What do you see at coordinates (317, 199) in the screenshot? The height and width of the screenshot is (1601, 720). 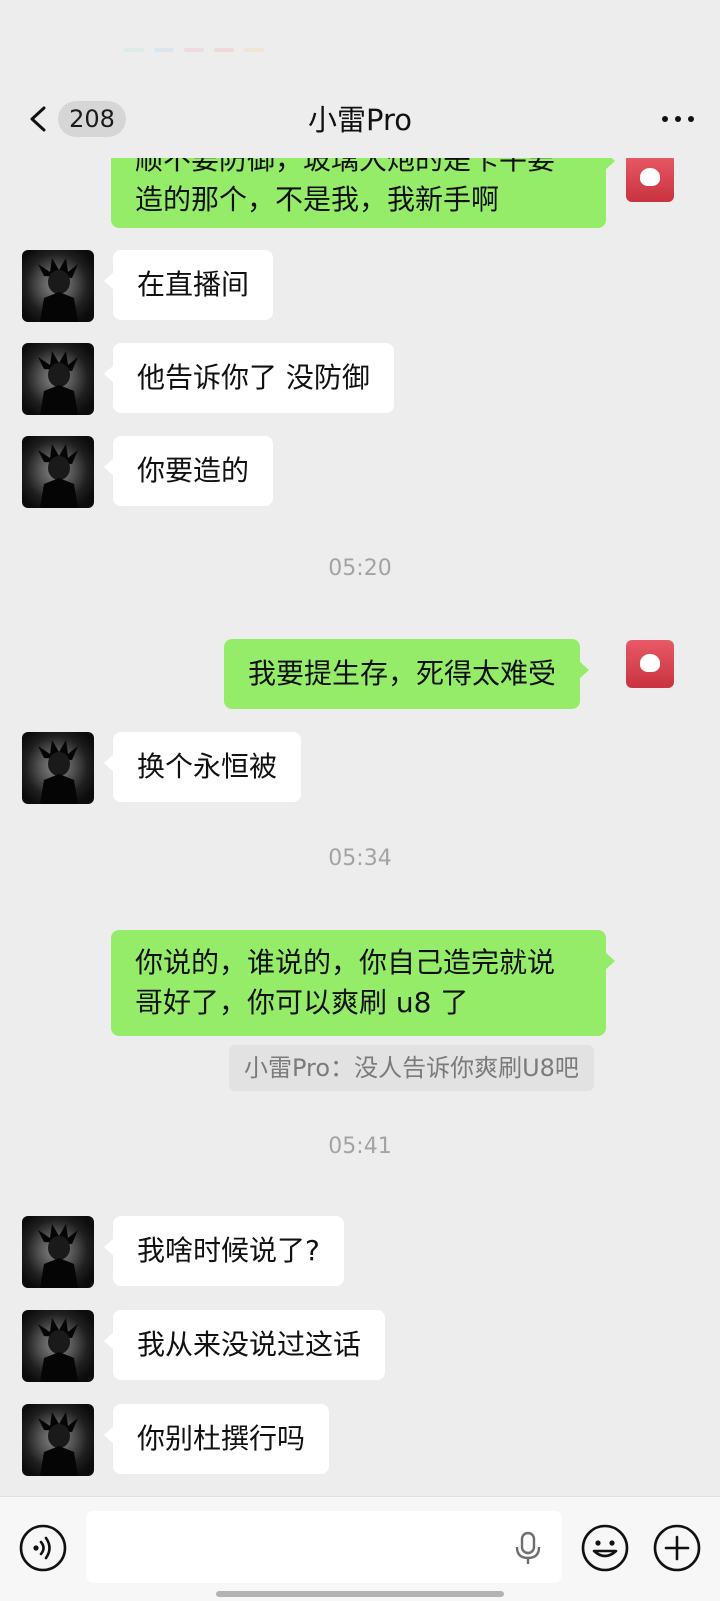 I see `message-text: 造的那个，不是我，我新手啊` at bounding box center [317, 199].